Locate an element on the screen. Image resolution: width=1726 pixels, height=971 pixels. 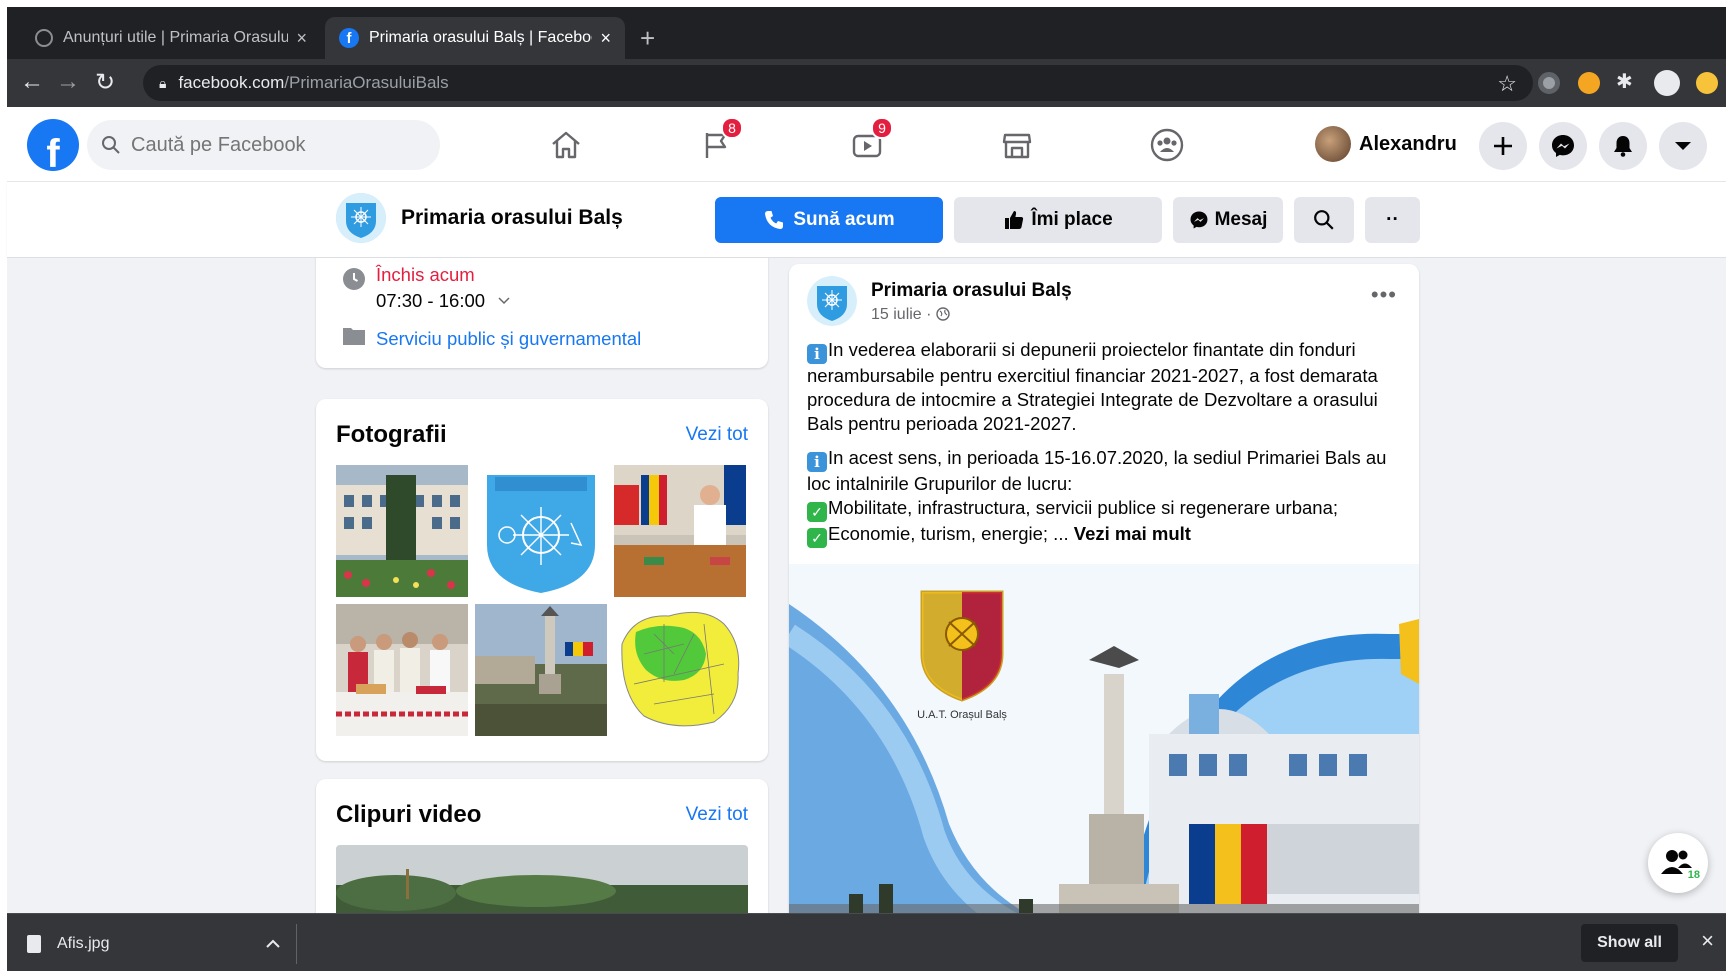
avatar is located at coordinates (1333, 144).